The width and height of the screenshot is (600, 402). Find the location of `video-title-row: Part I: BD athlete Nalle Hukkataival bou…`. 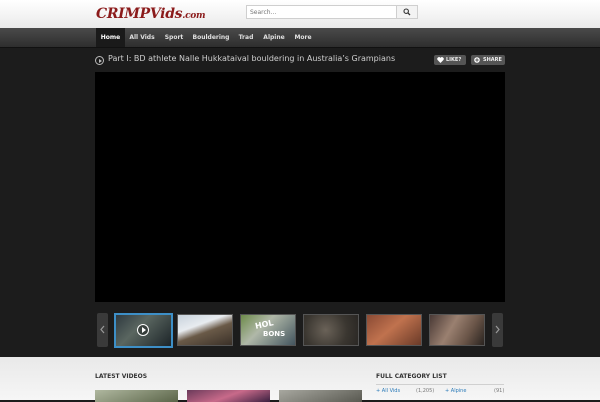

video-title-row: Part I: BD athlete Nalle Hukkataival bou… is located at coordinates (300, 61).